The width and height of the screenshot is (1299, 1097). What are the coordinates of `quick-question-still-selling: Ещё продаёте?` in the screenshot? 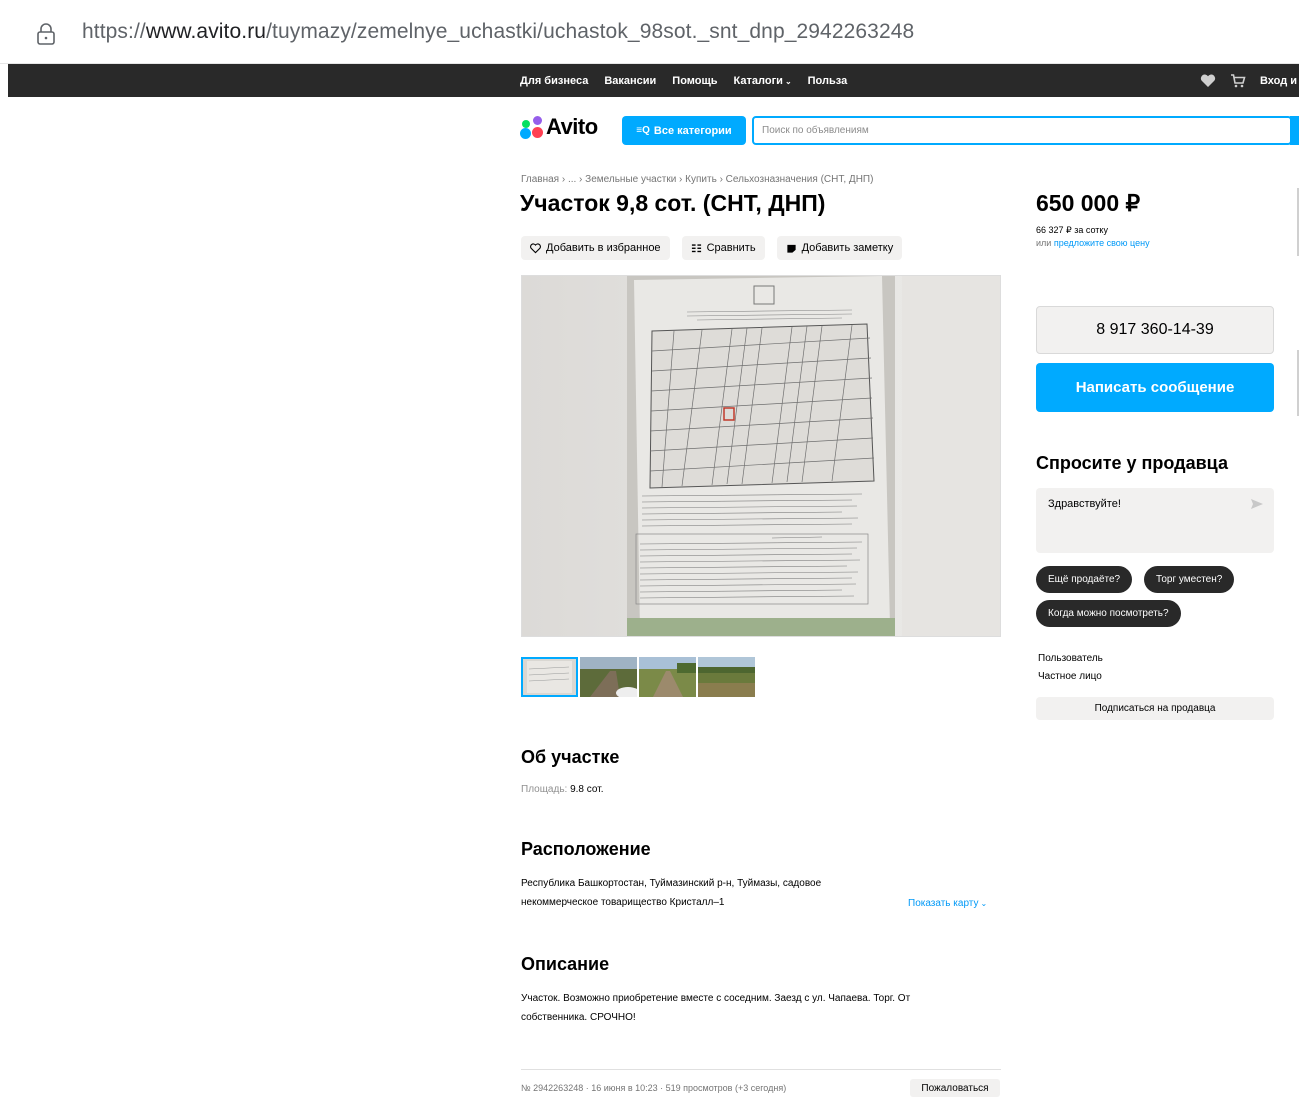 It's located at (1084, 579).